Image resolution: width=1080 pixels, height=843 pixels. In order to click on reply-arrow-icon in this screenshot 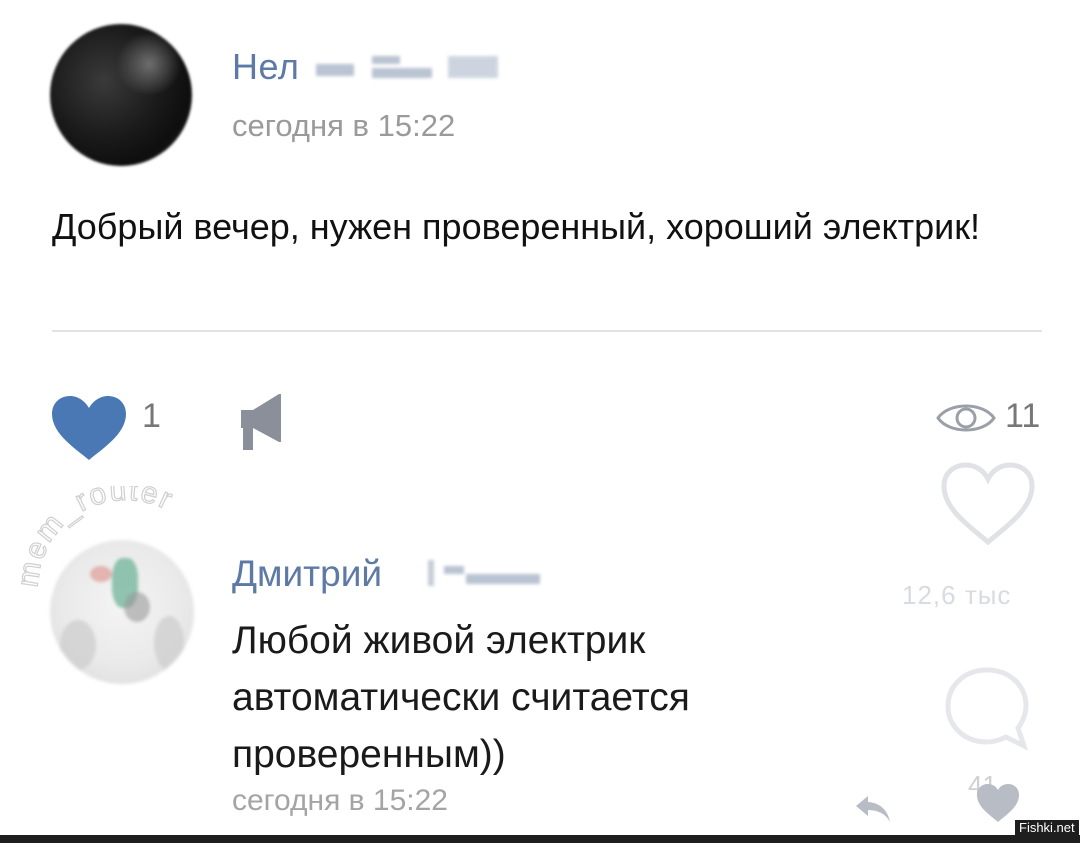, I will do `click(873, 809)`.